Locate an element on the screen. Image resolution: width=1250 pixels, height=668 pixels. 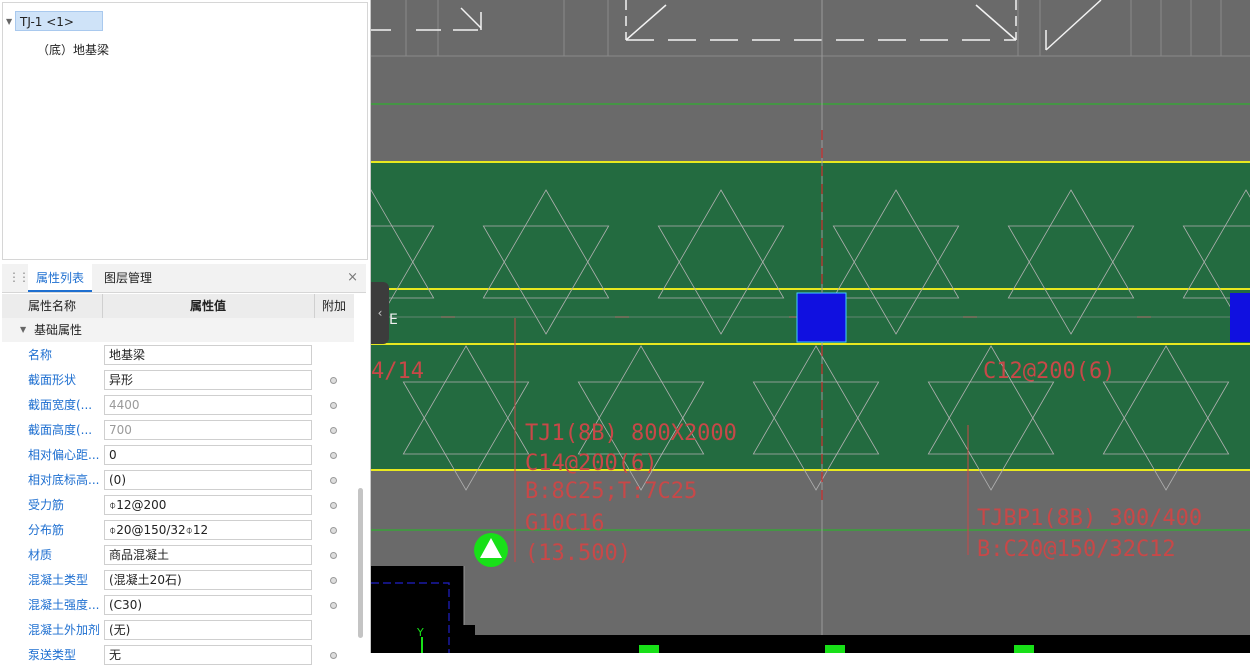
property-row: 名称 地基梁 is located at coordinates (178, 355).